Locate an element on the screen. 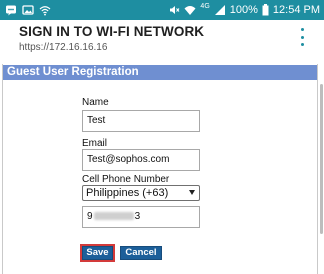 The height and width of the screenshot is (274, 324). country-code-select: Philippines (+63) is located at coordinates (141, 193).